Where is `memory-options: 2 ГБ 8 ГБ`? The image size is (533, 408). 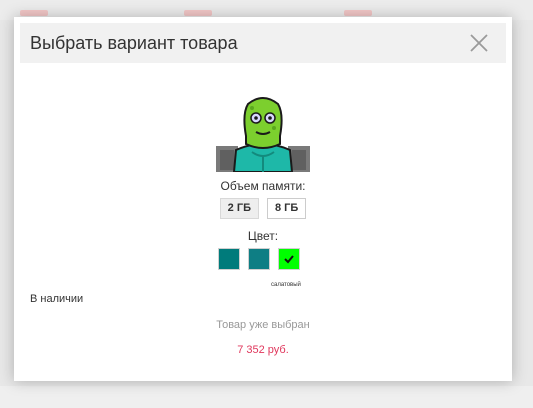 memory-options: 2 ГБ 8 ГБ is located at coordinates (263, 208).